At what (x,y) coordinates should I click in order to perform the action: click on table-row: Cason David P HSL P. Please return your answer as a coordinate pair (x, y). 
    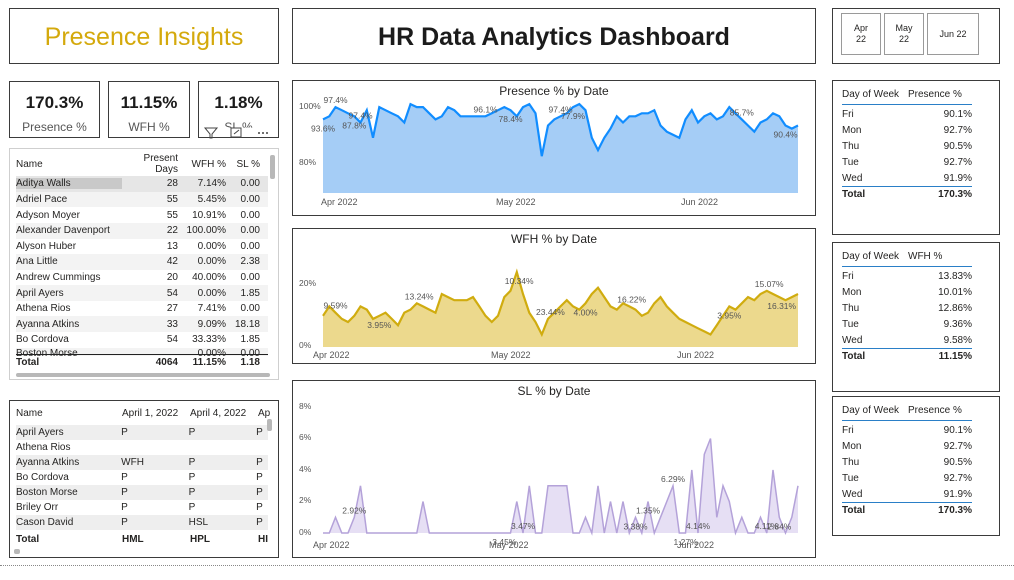
    Looking at the image, I should click on (142, 522).